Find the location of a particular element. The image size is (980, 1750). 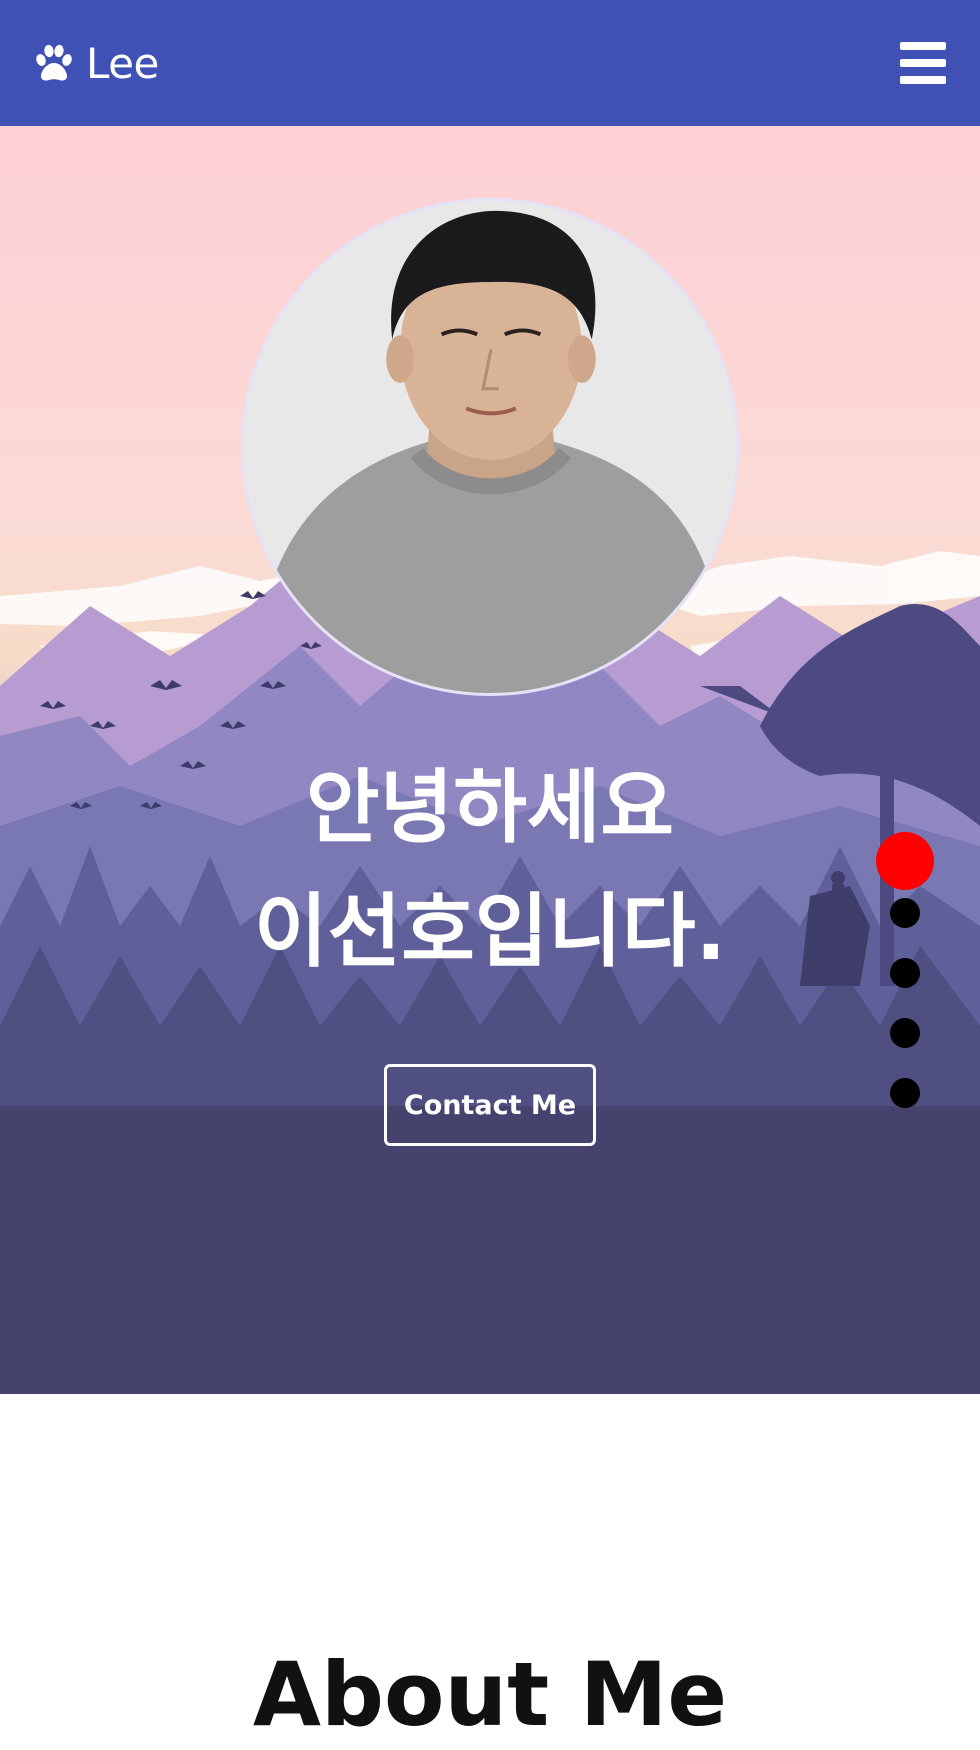

brand-link: Lee is located at coordinates (95, 63).